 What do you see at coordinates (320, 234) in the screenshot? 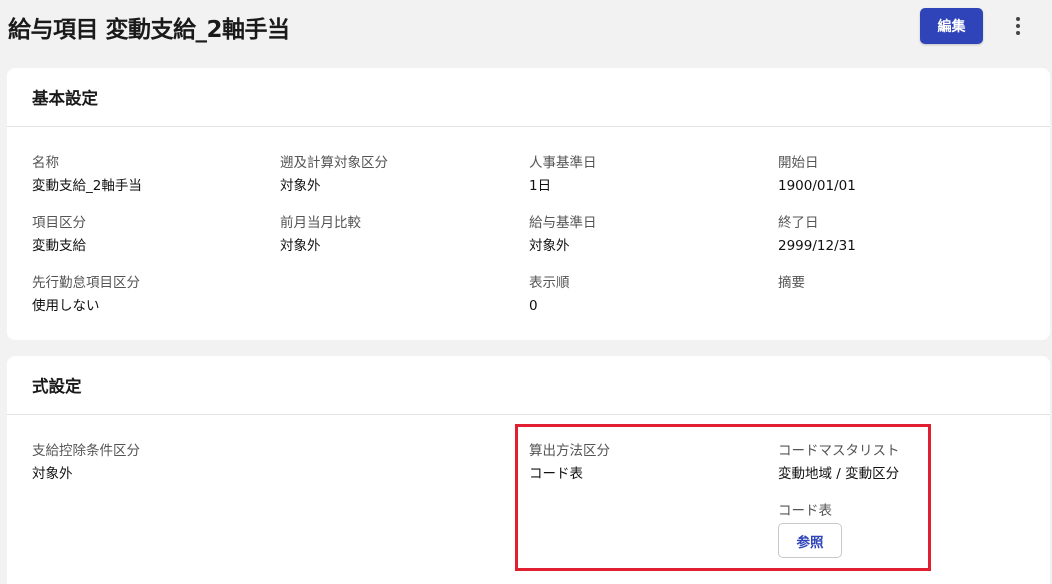
I see `field-prev-month-compare: 前月当月比較 対象外` at bounding box center [320, 234].